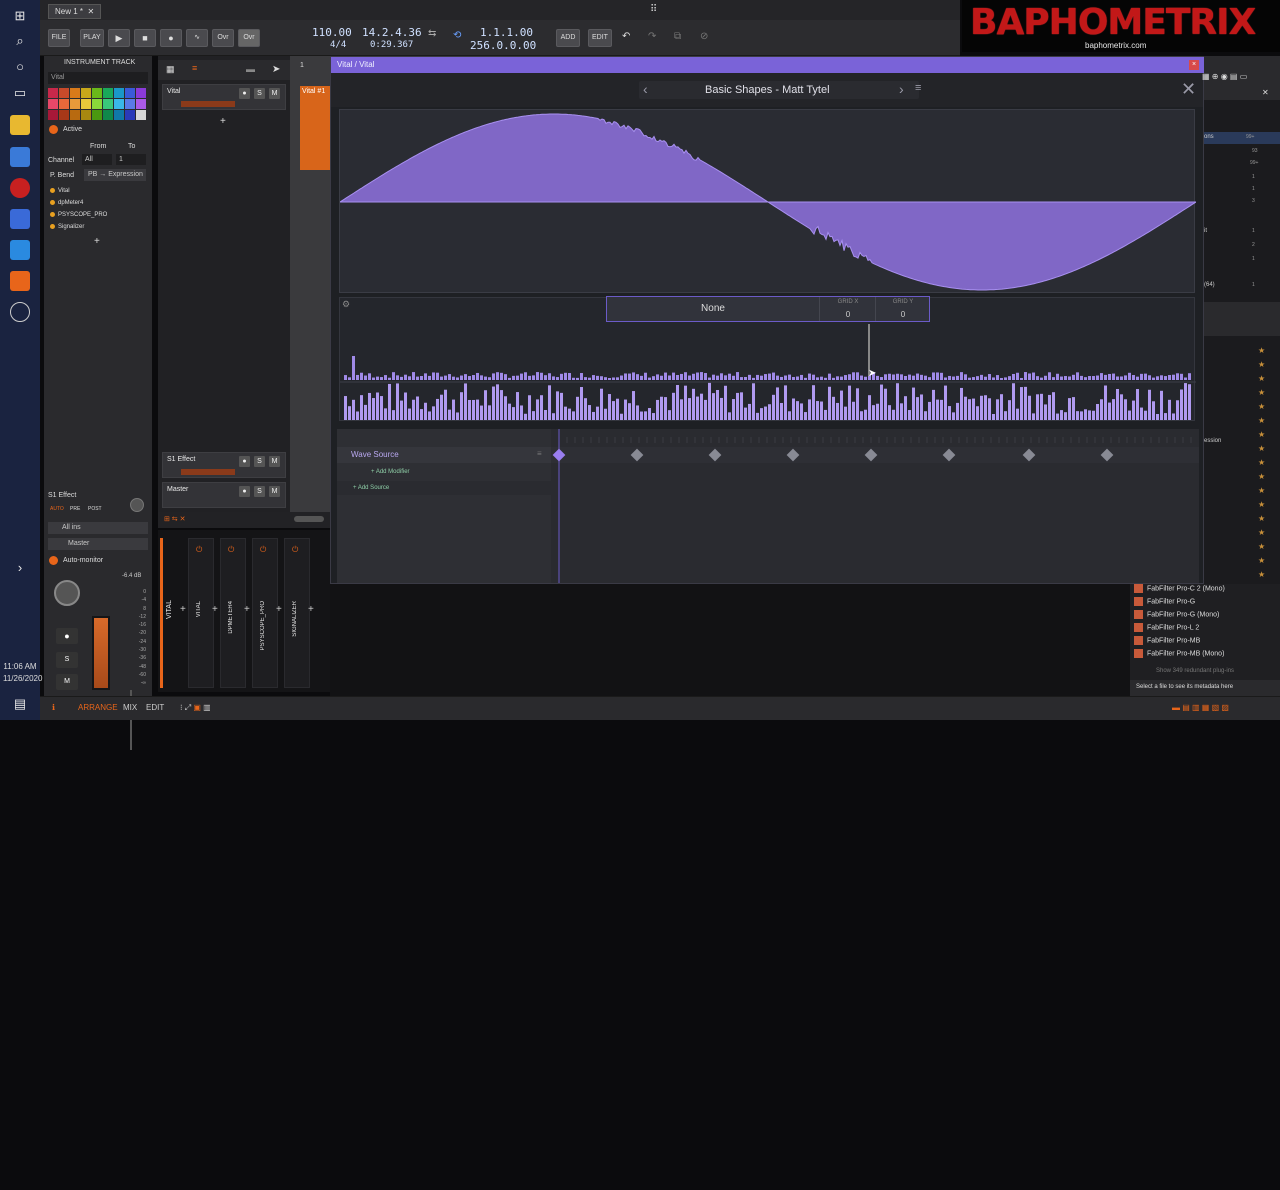 This screenshot has height=1190, width=1280. Describe the element at coordinates (224, 97) in the screenshot. I see `track-row-vital: Vital ● S M` at that location.